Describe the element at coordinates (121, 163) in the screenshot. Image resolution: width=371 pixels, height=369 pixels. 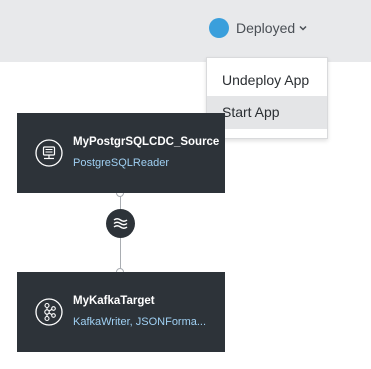
I see `node-subtitle: PostgreSQLReader` at that location.